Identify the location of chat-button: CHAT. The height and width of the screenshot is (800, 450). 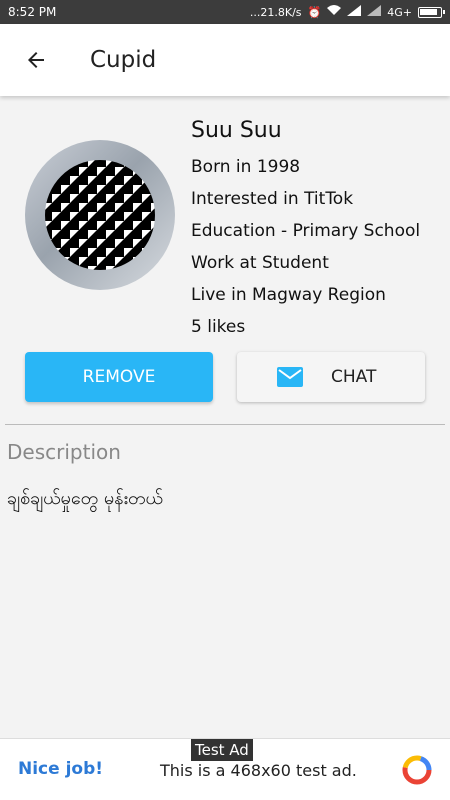
(331, 377).